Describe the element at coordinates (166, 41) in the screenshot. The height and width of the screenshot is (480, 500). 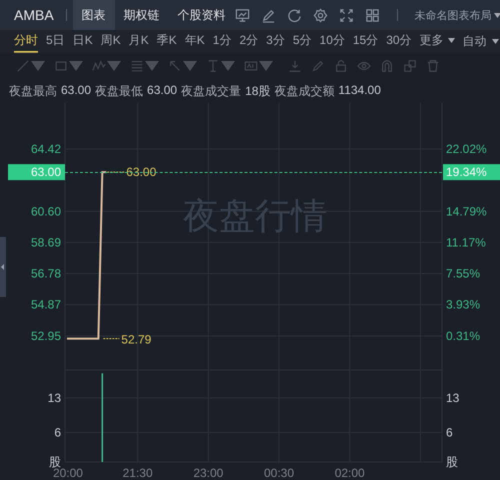
I see `period-tab: 季K` at that location.